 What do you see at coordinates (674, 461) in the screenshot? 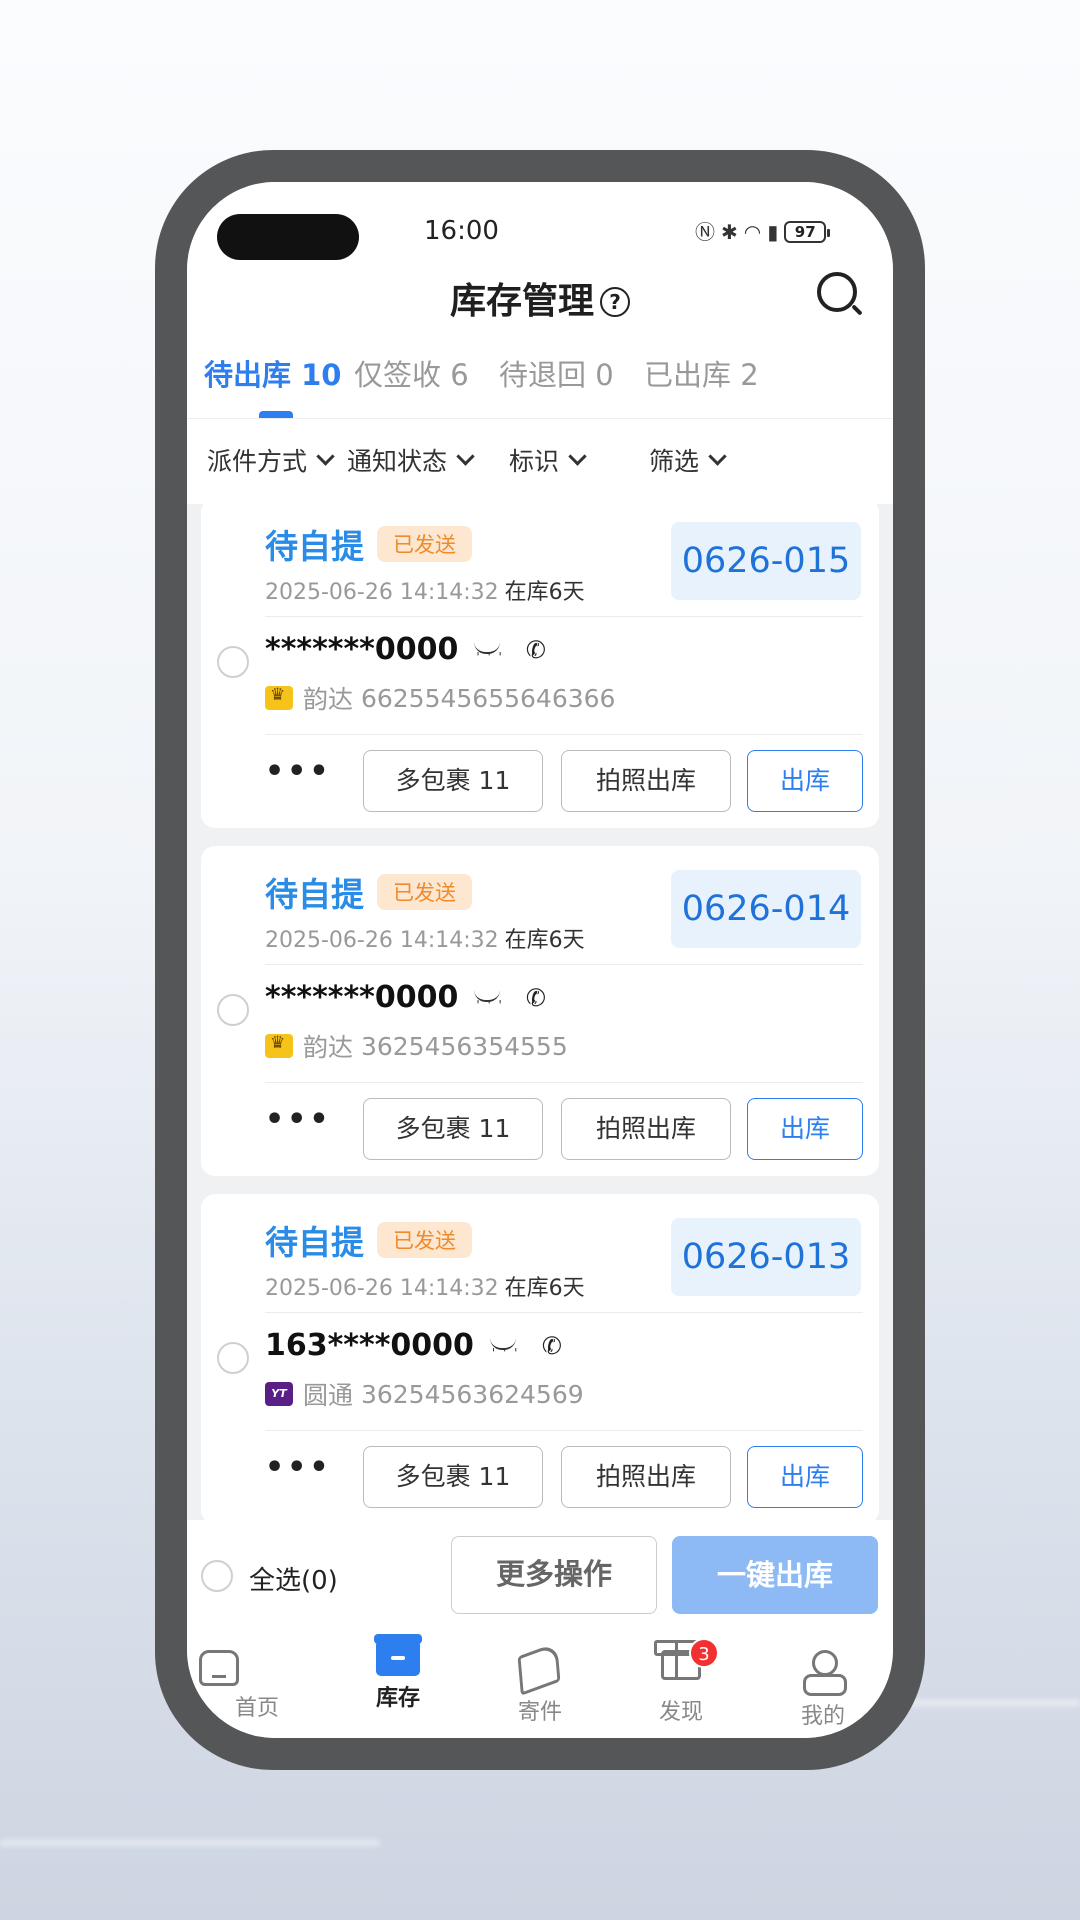
I see `filter-label: 筛选` at bounding box center [674, 461].